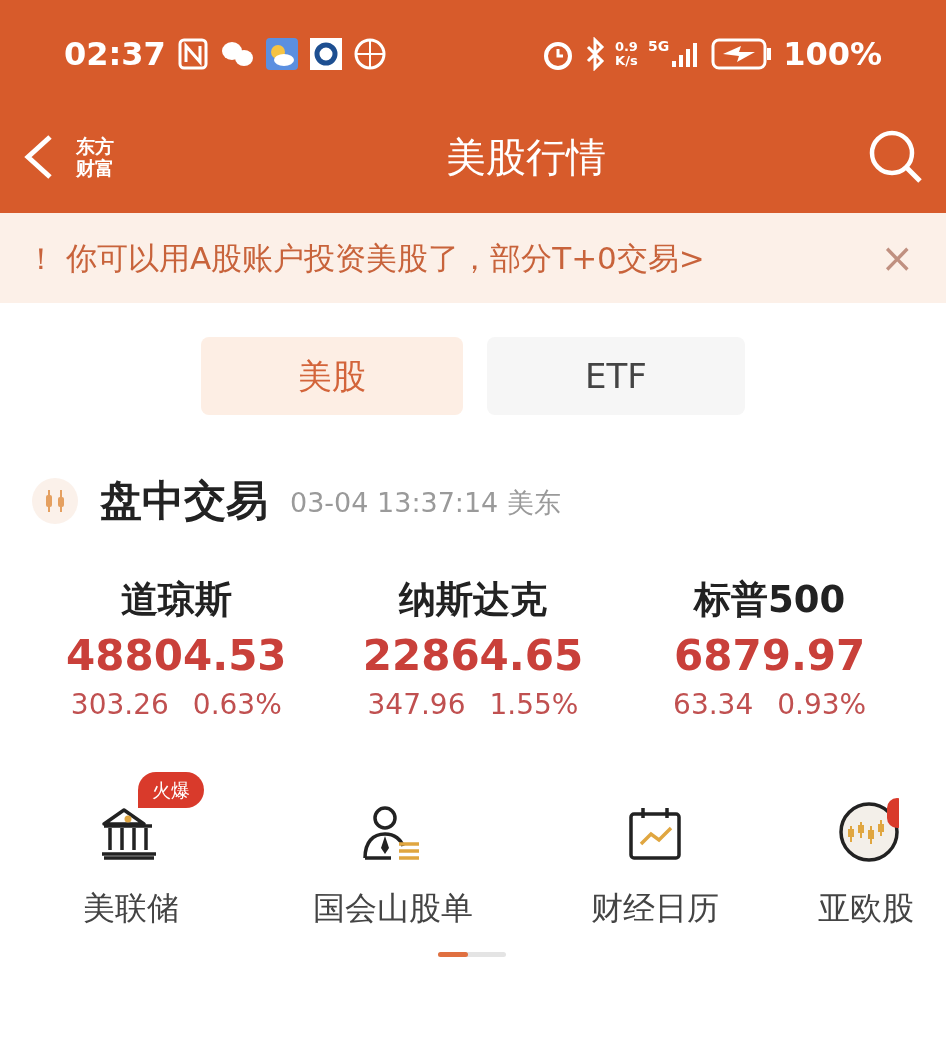 Image resolution: width=946 pixels, height=1040 pixels. What do you see at coordinates (770, 600) in the screenshot?
I see `index-name: 标普500` at bounding box center [770, 600].